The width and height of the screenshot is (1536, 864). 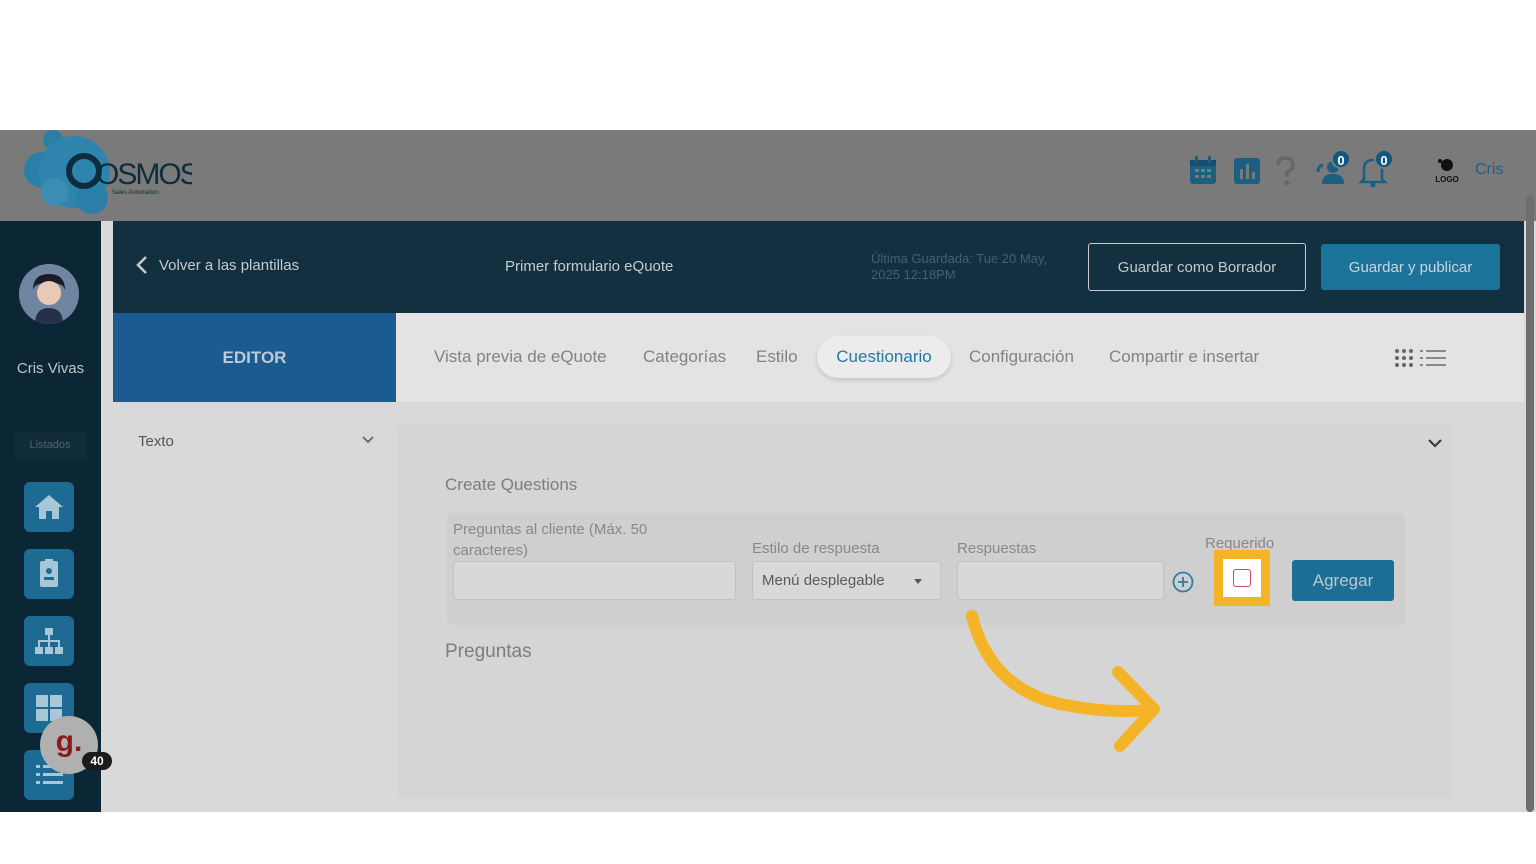 I want to click on add-question-button: Agregar, so click(x=1343, y=580).